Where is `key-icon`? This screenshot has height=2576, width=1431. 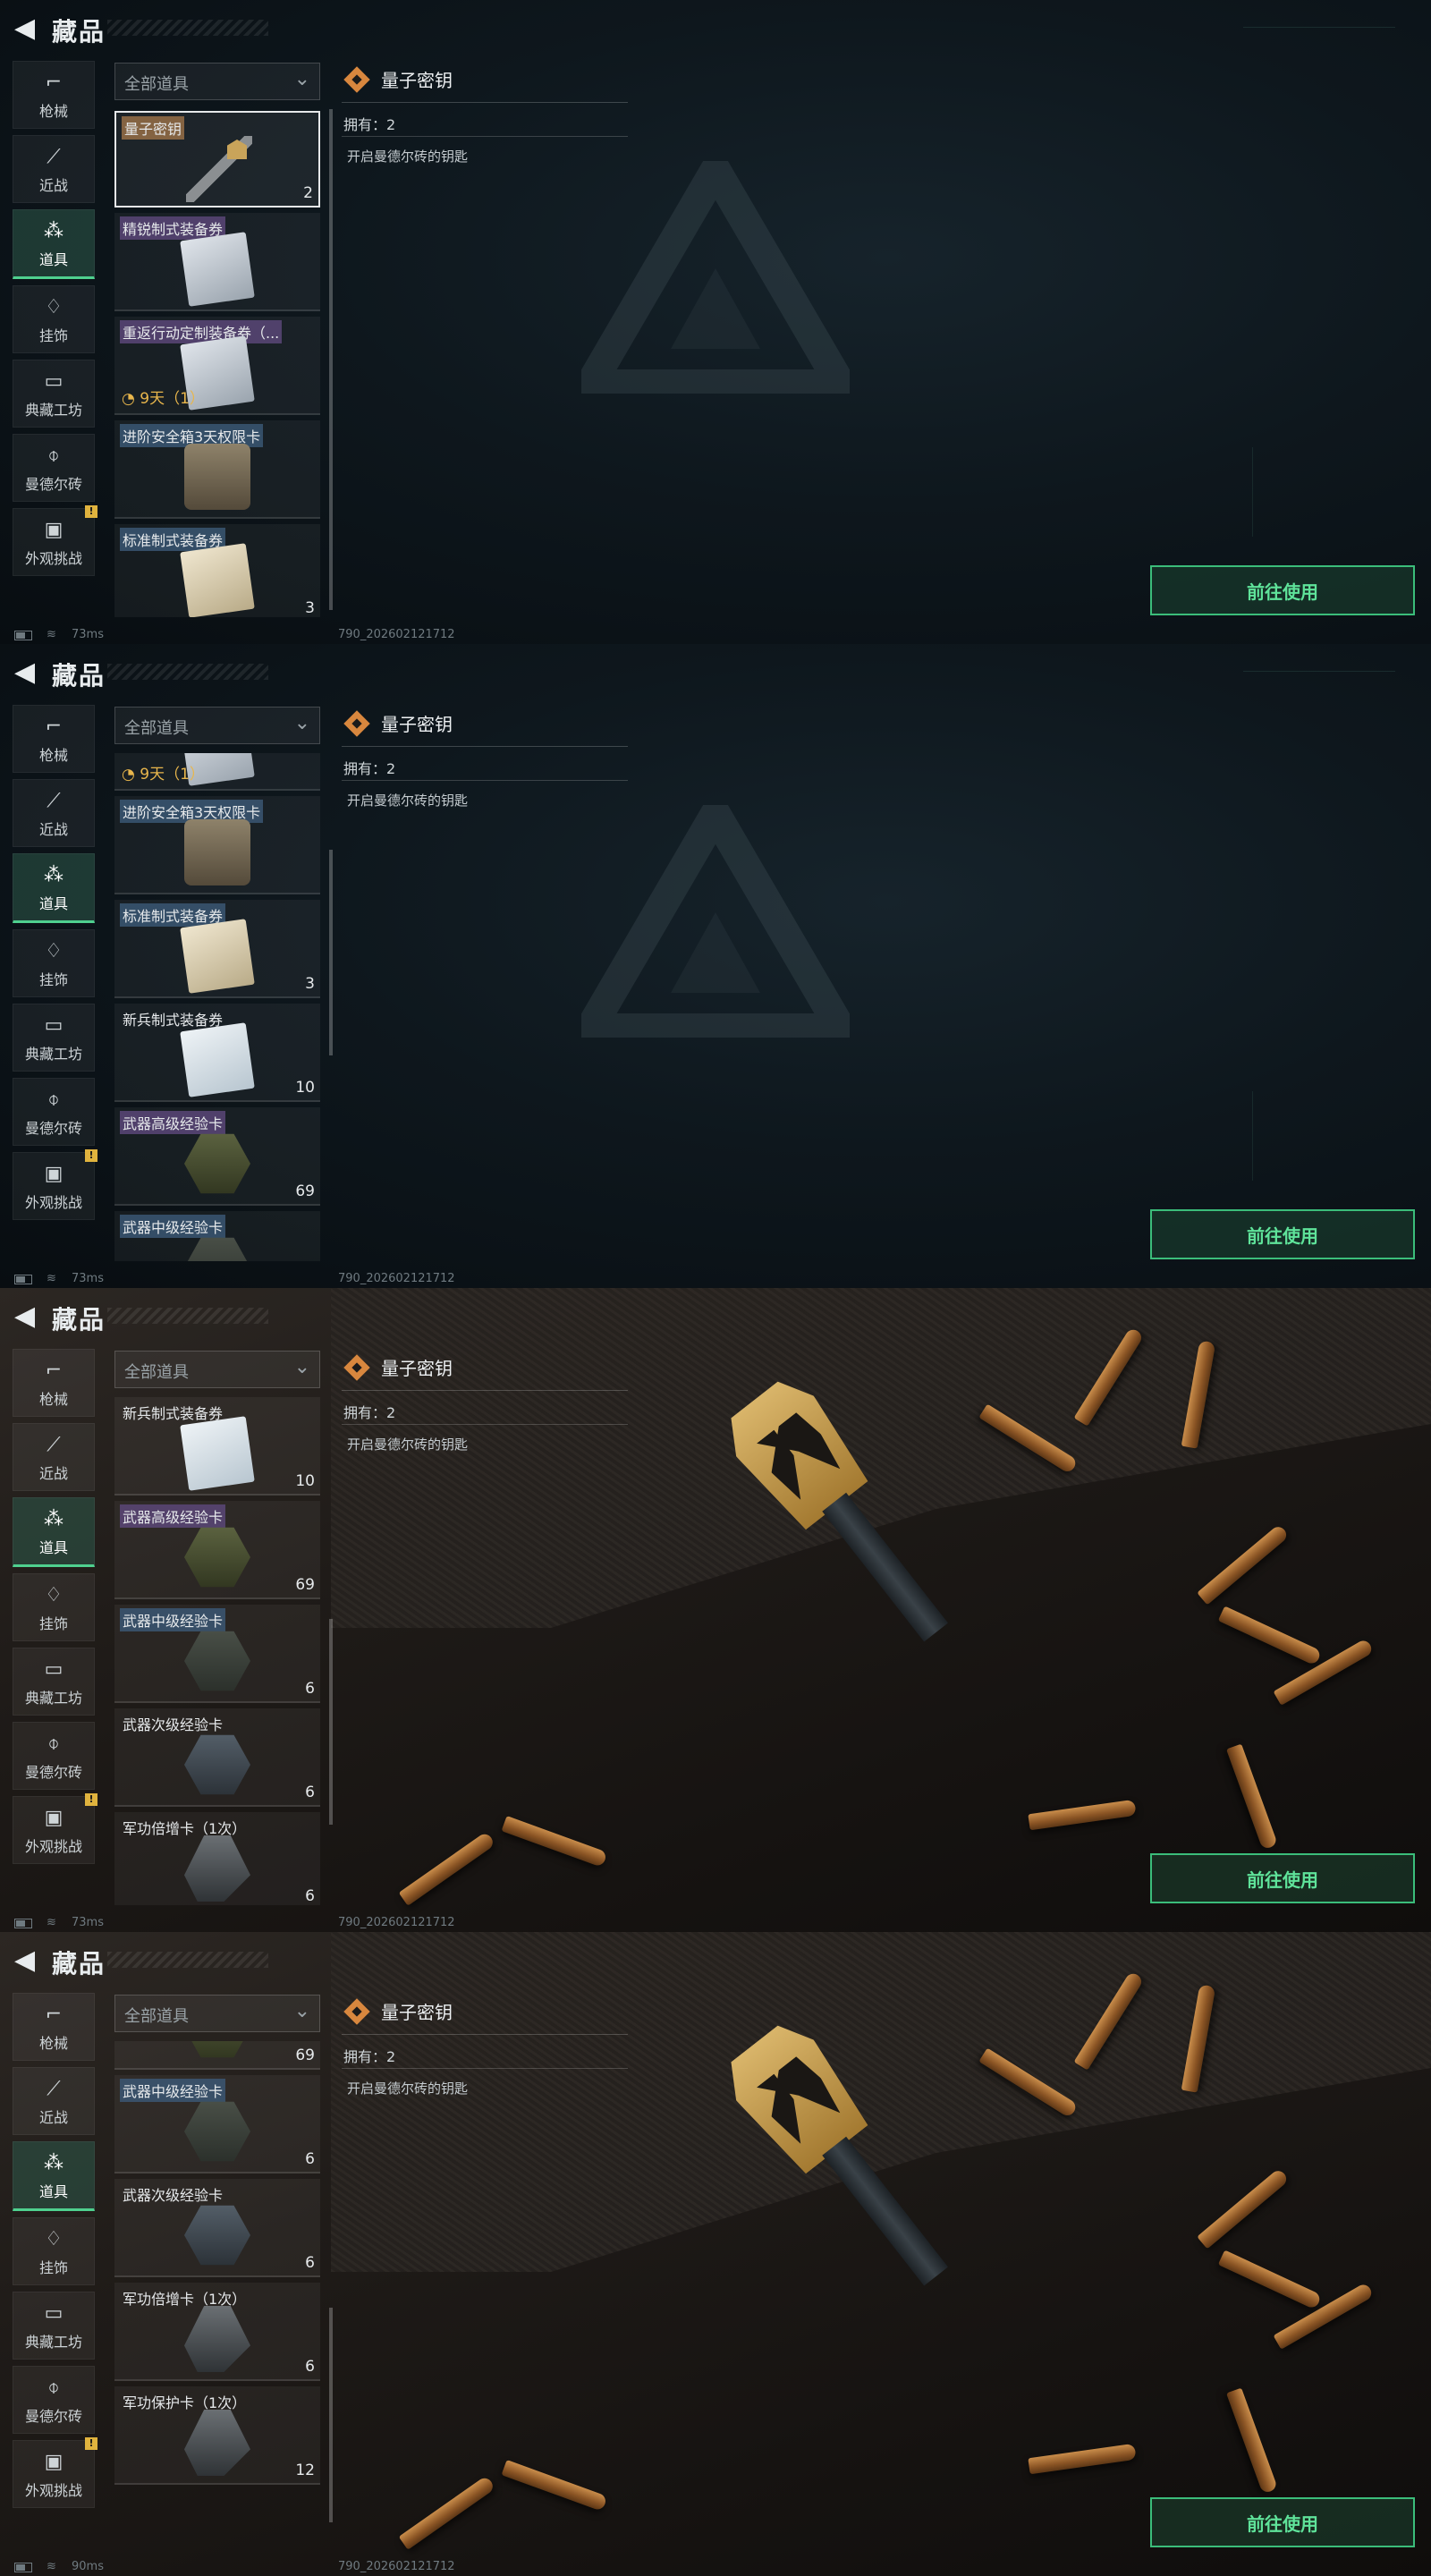 key-icon is located at coordinates (219, 169).